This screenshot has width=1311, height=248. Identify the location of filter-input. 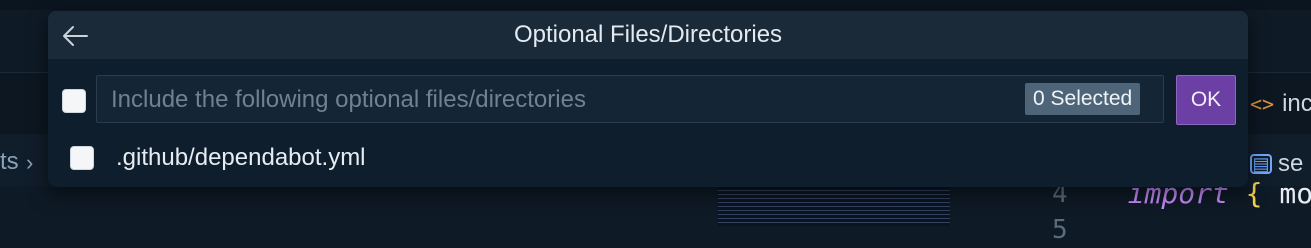
(561, 100).